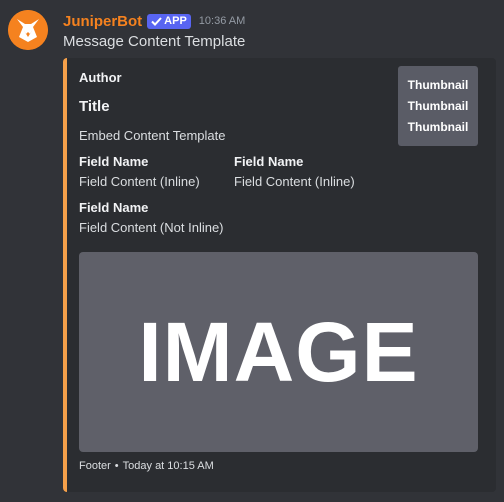  What do you see at coordinates (94, 106) in the screenshot?
I see `embed-title: Title` at bounding box center [94, 106].